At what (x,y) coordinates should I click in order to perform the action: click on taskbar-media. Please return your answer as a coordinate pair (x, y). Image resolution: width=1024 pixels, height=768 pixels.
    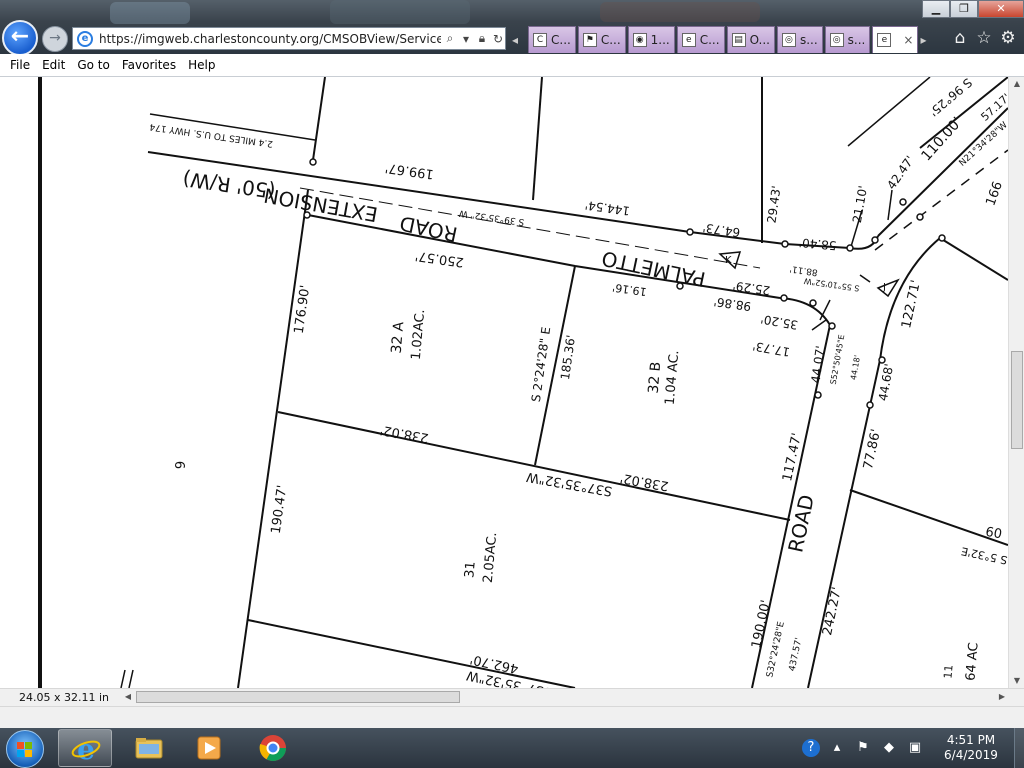
    Looking at the image, I should click on (209, 748).